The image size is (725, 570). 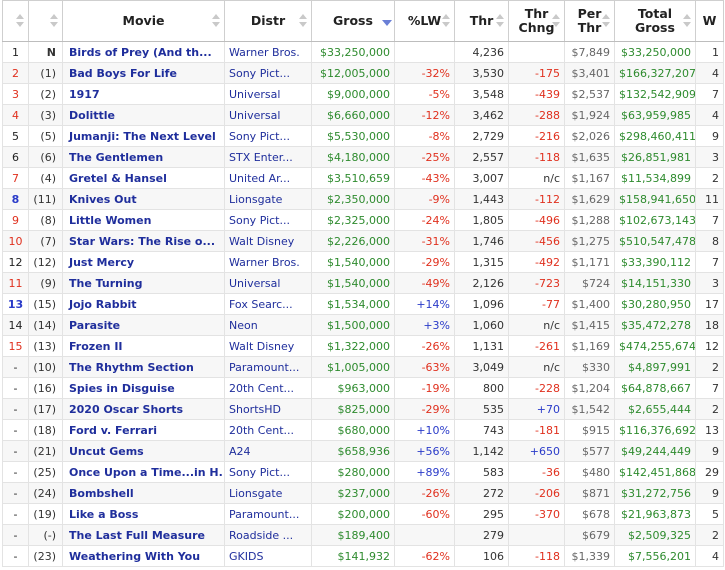 I want to click on movie-link: Dolittle, so click(x=143, y=115).